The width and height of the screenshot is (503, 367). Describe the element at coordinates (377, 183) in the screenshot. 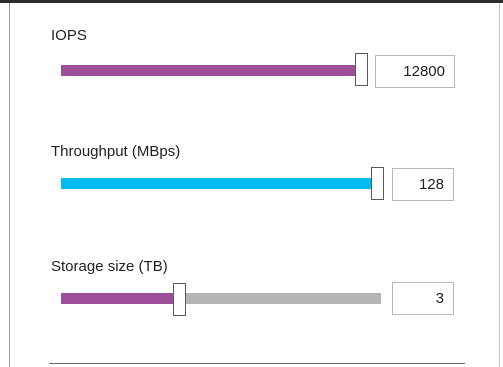

I see `throughput-slider-thumb` at that location.